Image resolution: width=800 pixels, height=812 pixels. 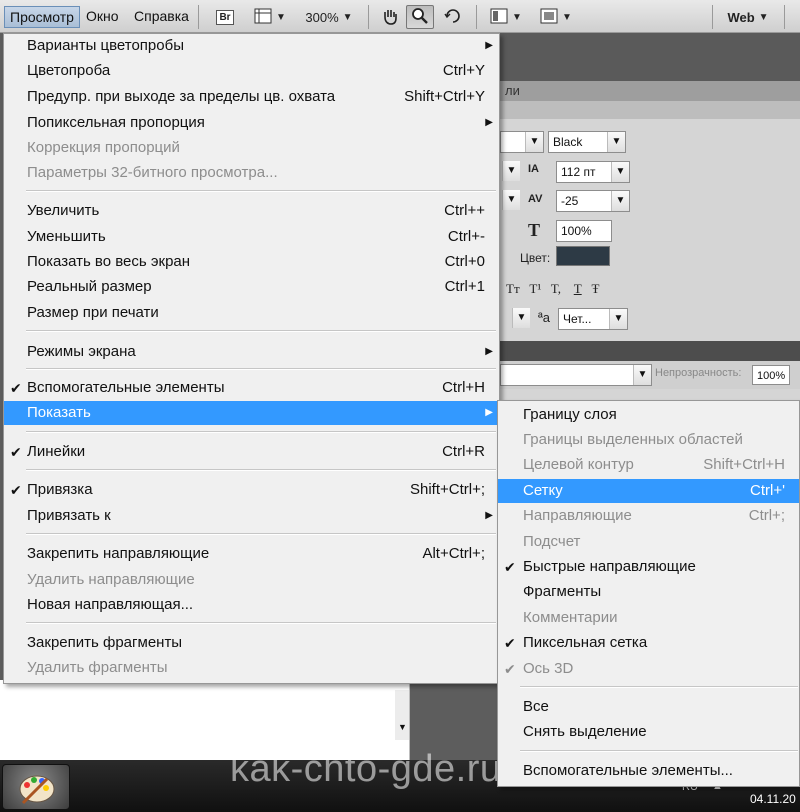 I want to click on menu-item-shortcut: Shift+Ctrl+H, so click(x=744, y=464).